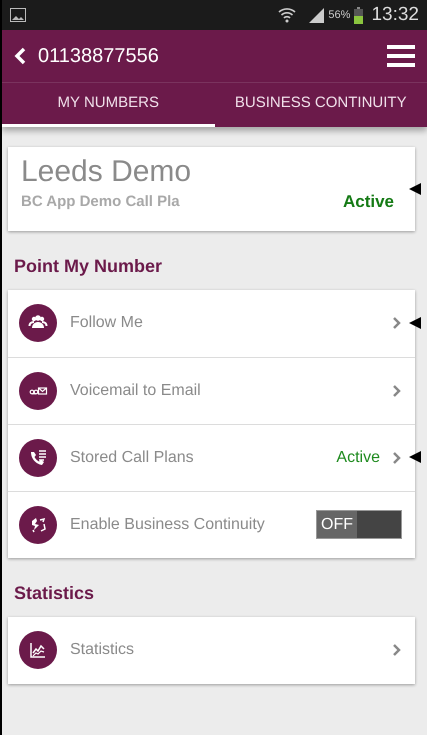 The image size is (427, 735). What do you see at coordinates (339, 15) in the screenshot?
I see `battery-percent: 56%` at bounding box center [339, 15].